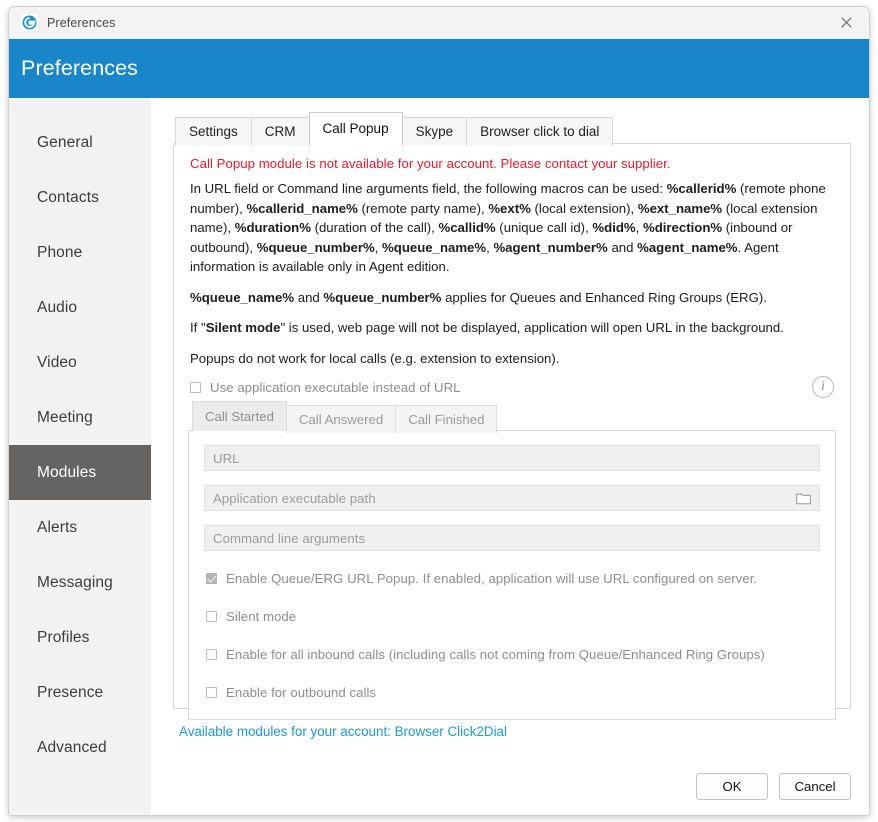  What do you see at coordinates (732, 786) in the screenshot?
I see `ok-button: OK` at bounding box center [732, 786].